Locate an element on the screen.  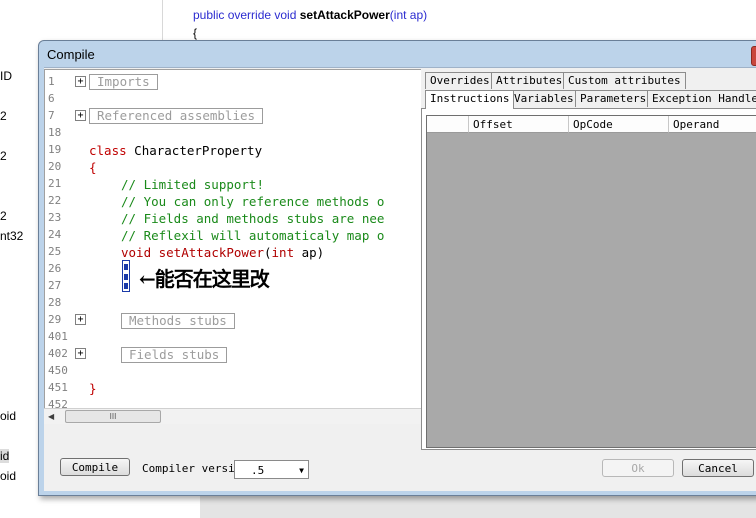
int-keyword: int is located at coordinates (283, 252).